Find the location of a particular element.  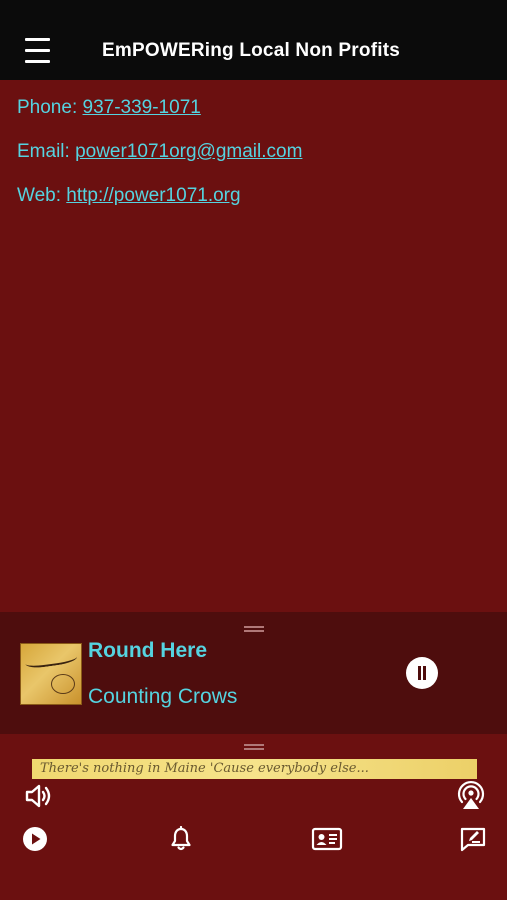

app-header: EmPOWERing Local Non Profits is located at coordinates (253, 40).